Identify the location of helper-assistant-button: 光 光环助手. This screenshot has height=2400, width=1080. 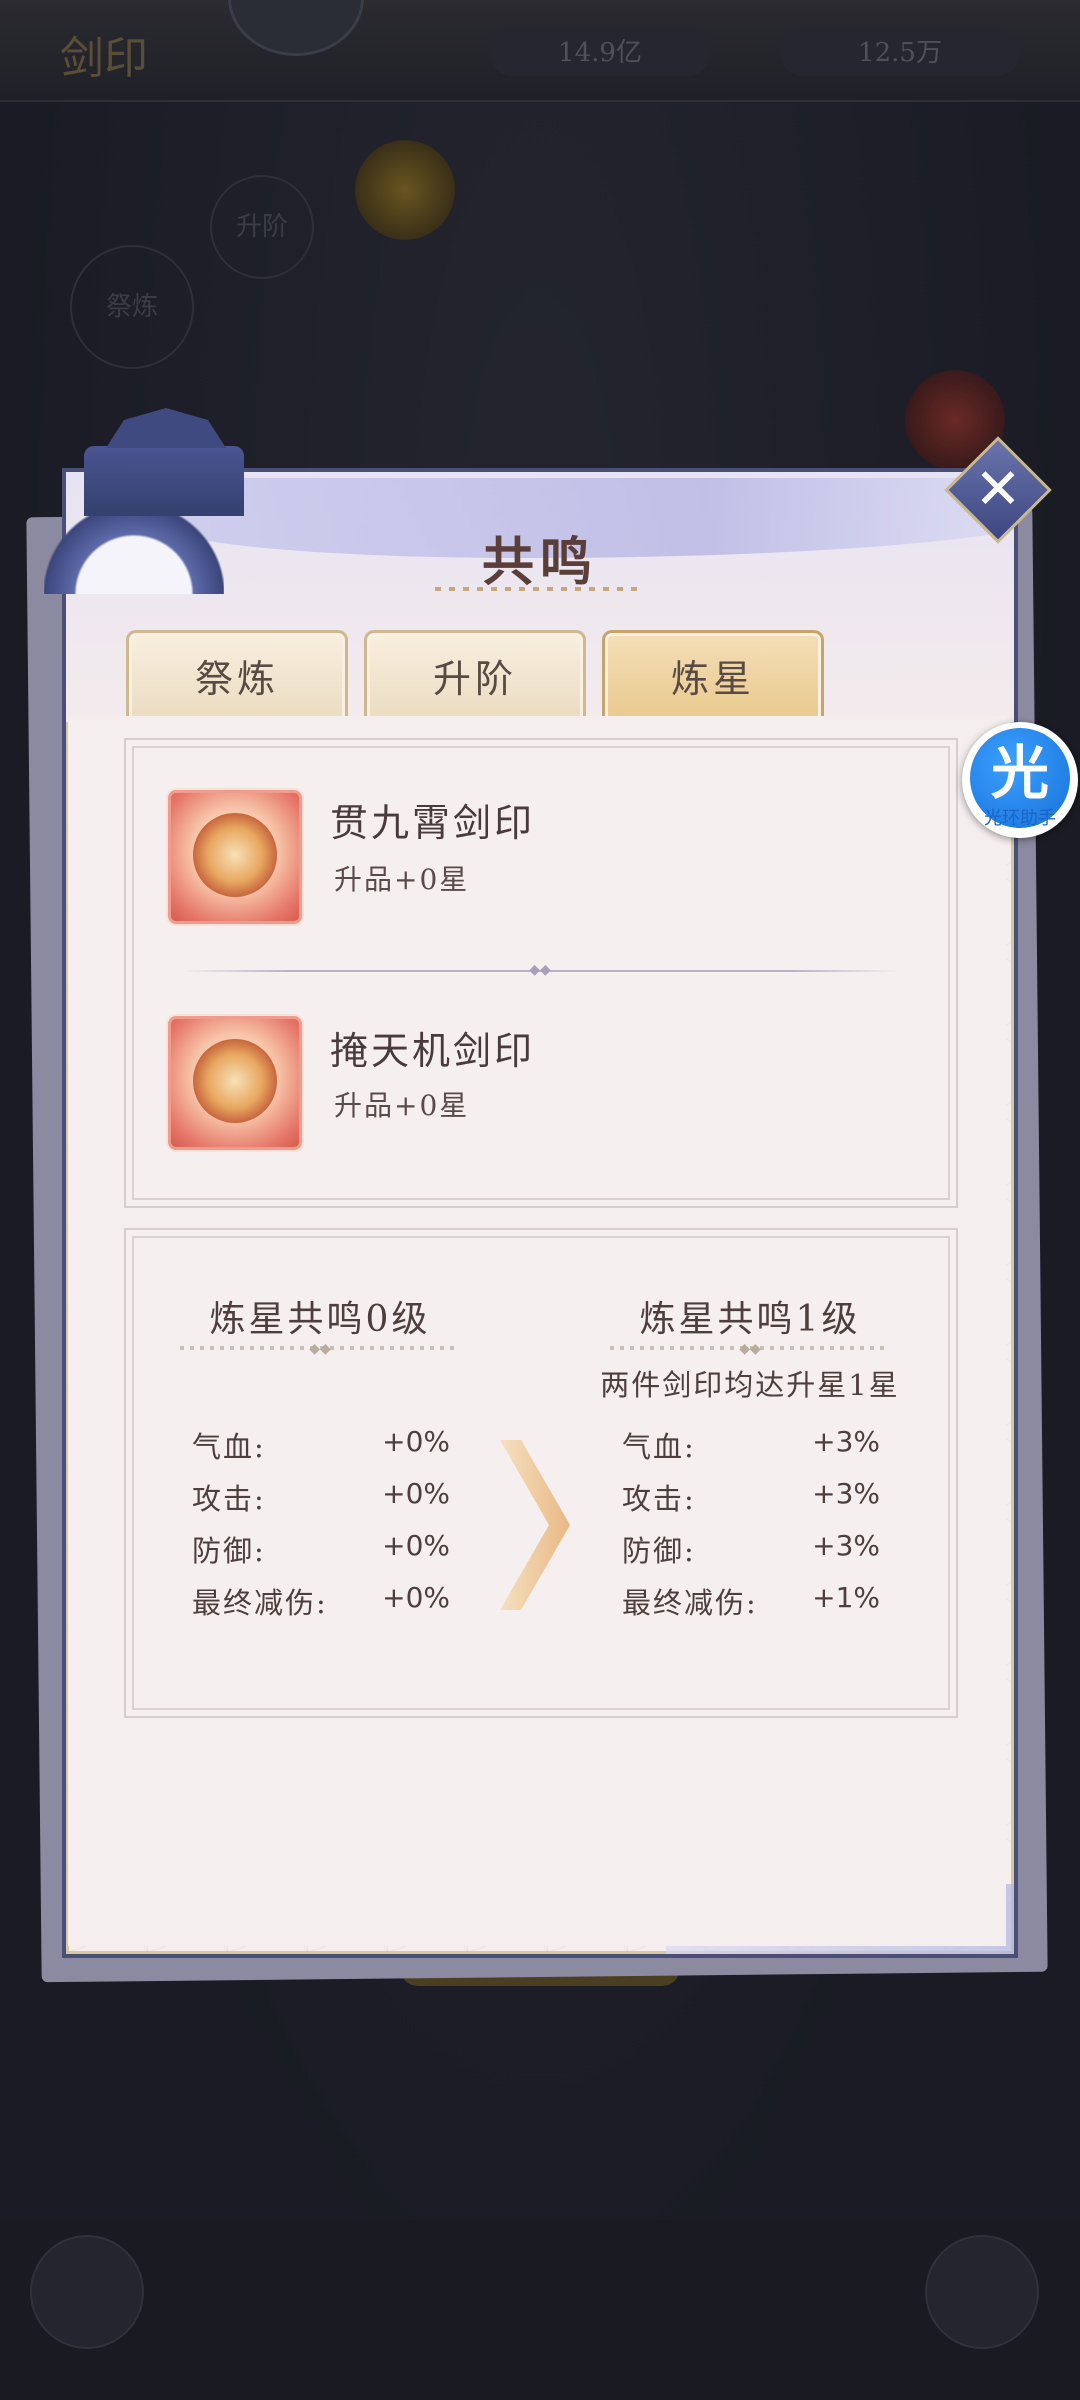
(1020, 780).